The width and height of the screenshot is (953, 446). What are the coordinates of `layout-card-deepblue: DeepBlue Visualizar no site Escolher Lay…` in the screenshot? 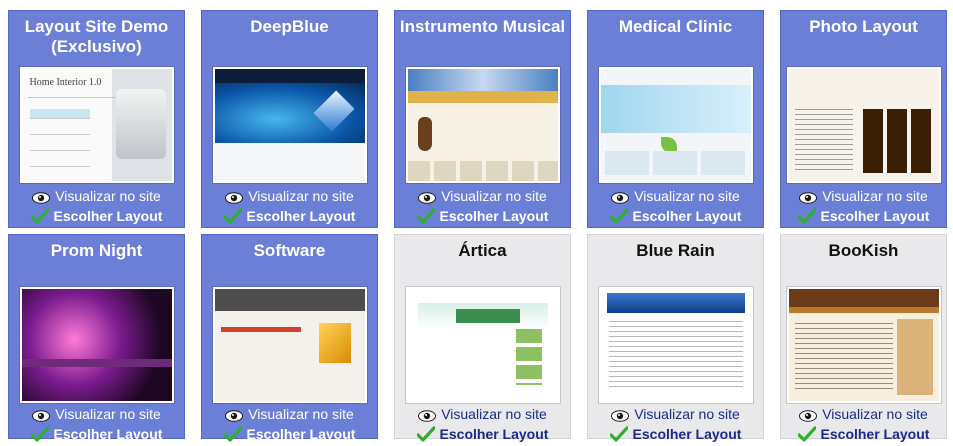 It's located at (289, 119).